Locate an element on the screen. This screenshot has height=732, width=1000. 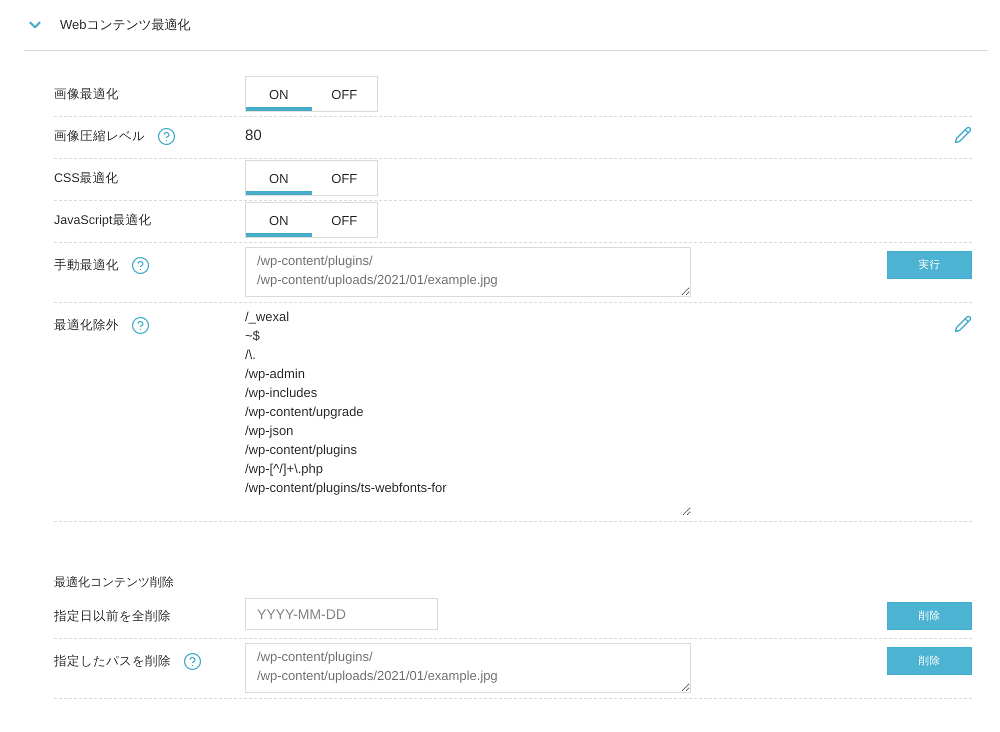
setting-label: 指定日以前を全削除 is located at coordinates (112, 616).